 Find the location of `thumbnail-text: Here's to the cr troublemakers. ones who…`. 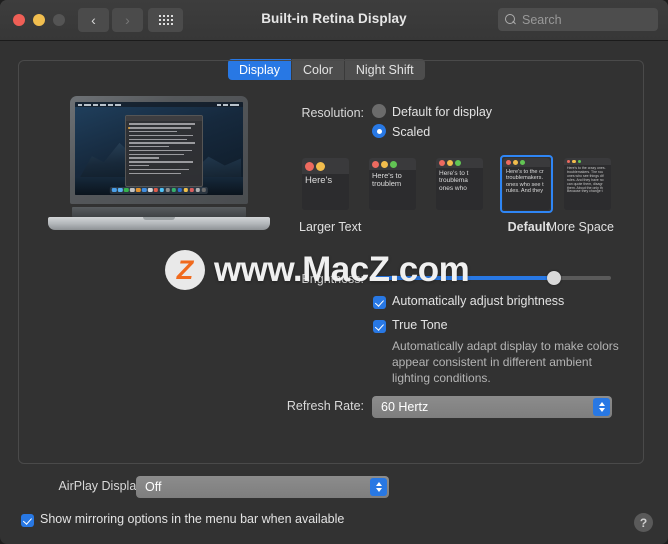

thumbnail-text: Here's to the cr troublemakers. ones who… is located at coordinates (525, 181).